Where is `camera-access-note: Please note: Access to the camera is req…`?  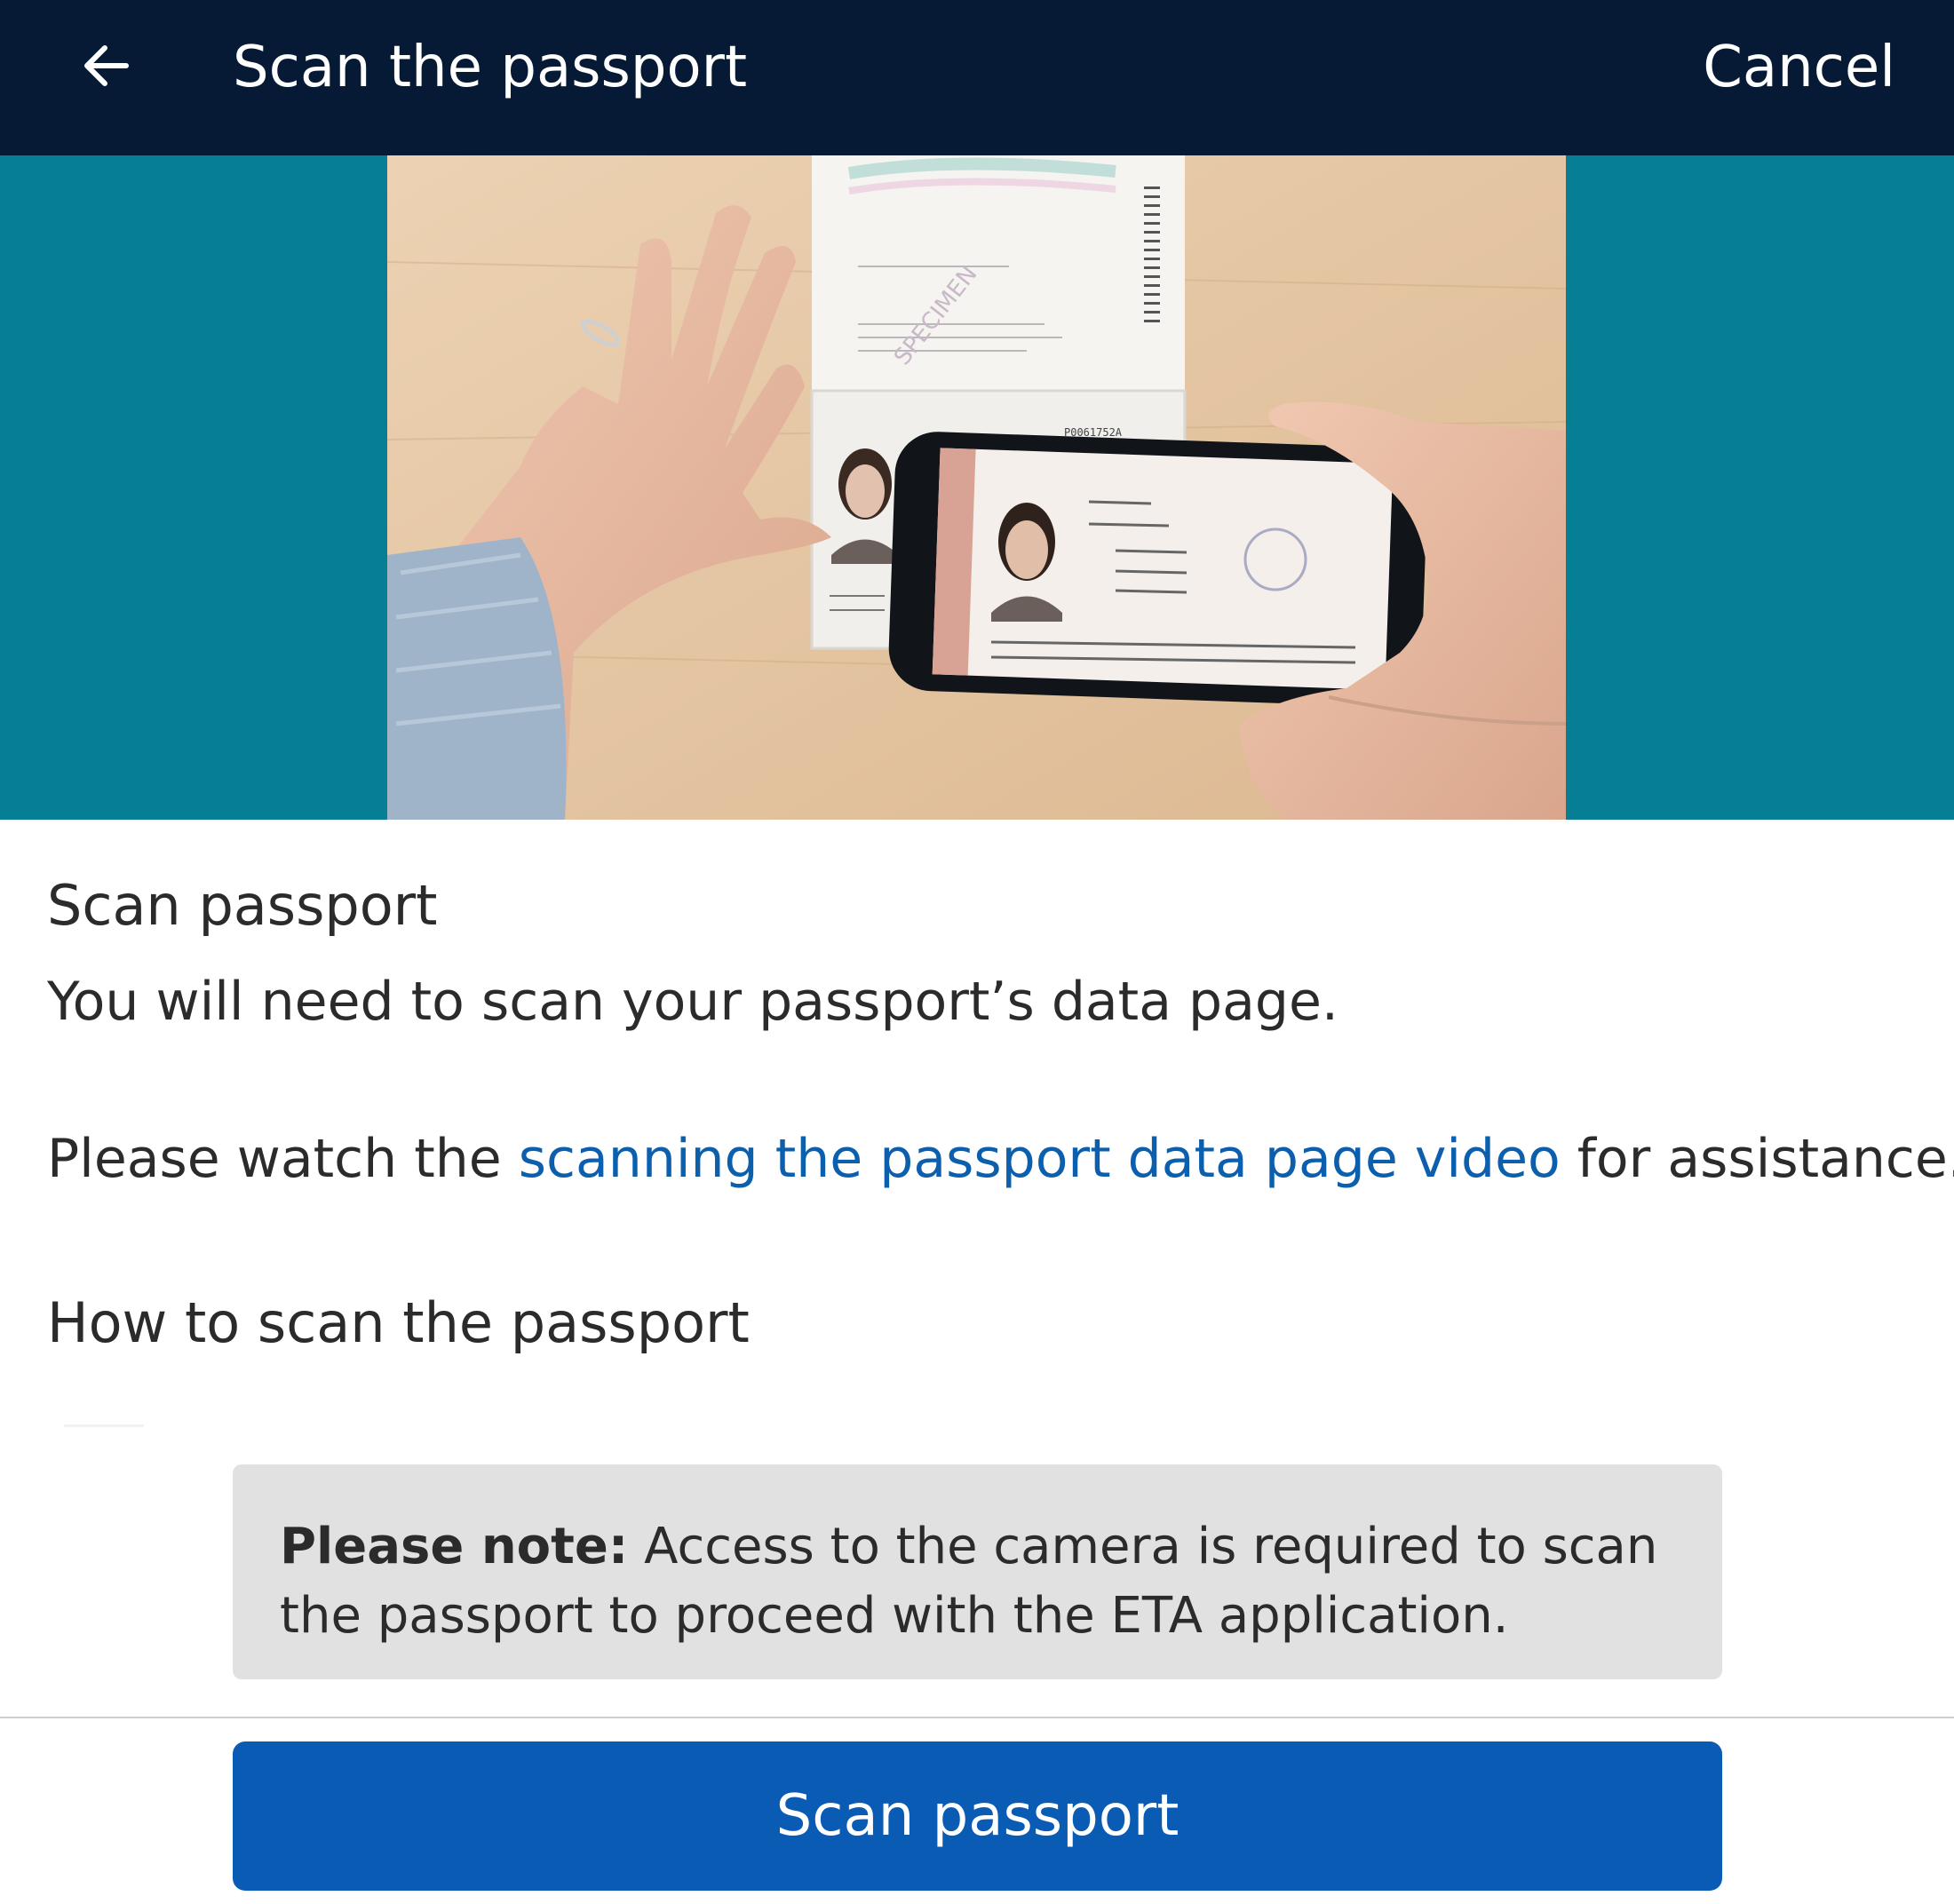
camera-access-note: Please note: Access to the camera is req… is located at coordinates (978, 1571).